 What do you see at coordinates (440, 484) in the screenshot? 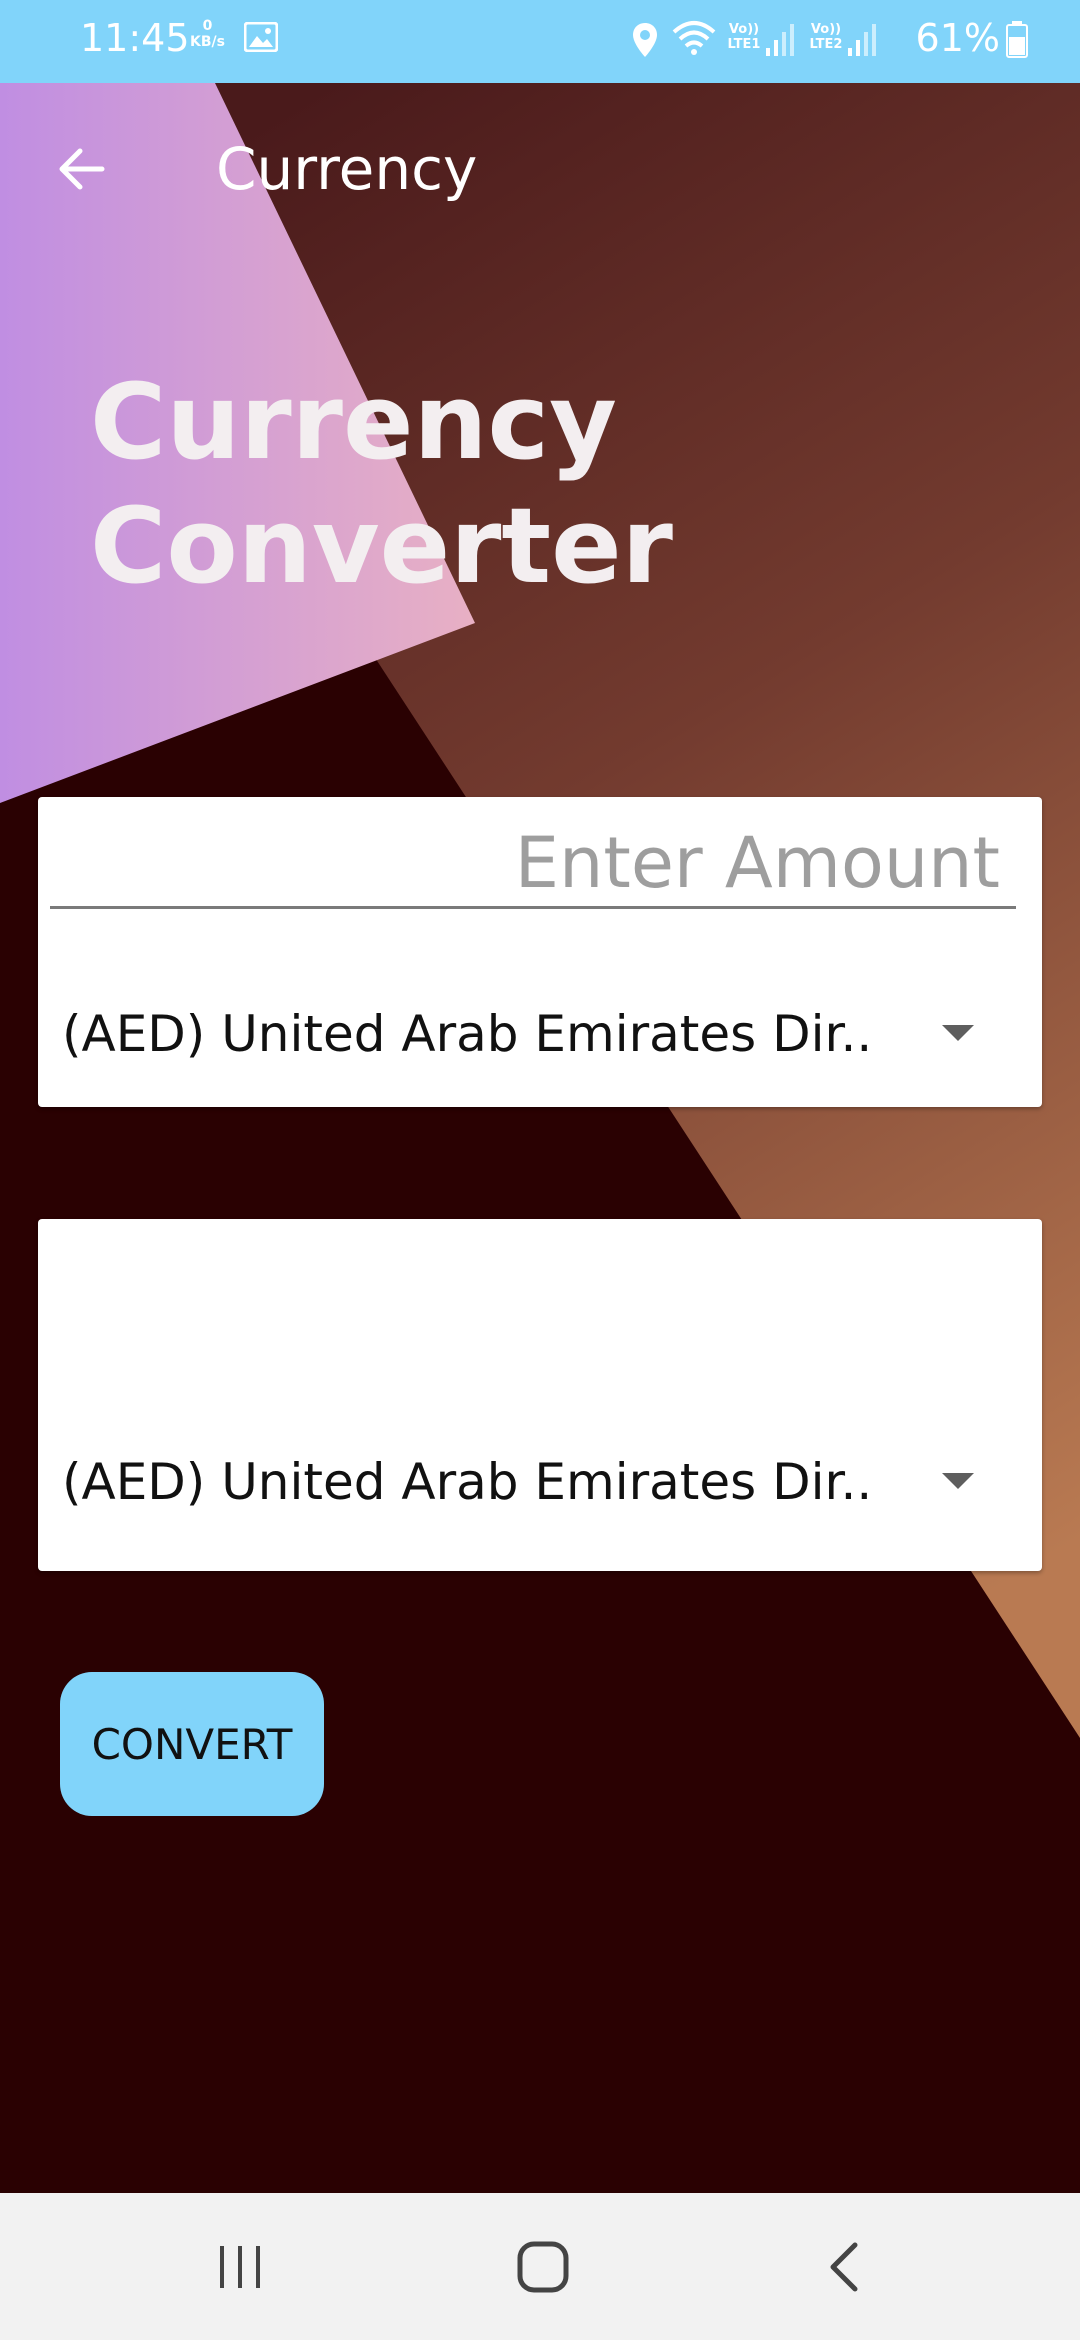
I see `hero-title: Currency Converter` at bounding box center [440, 484].